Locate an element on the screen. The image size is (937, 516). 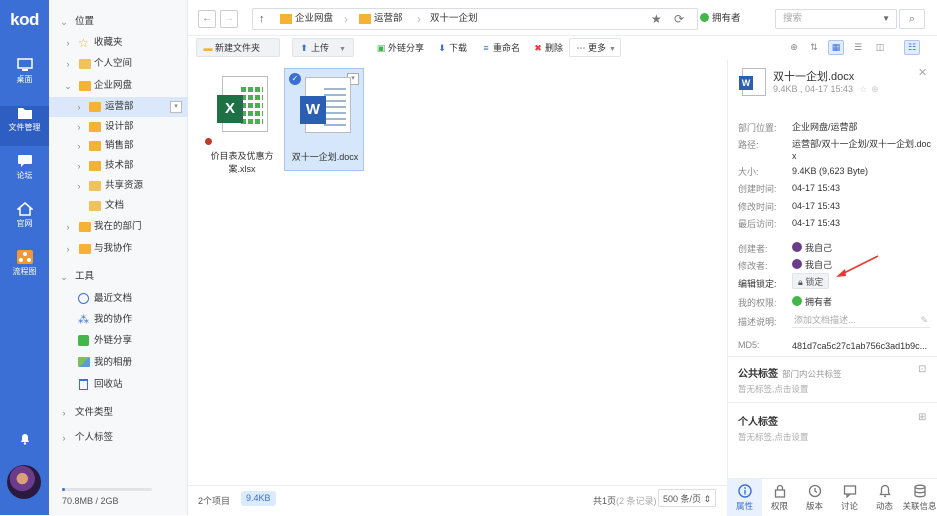
tool-my-collab: ⁂ 我的协作 is located at coordinates (118, 320).